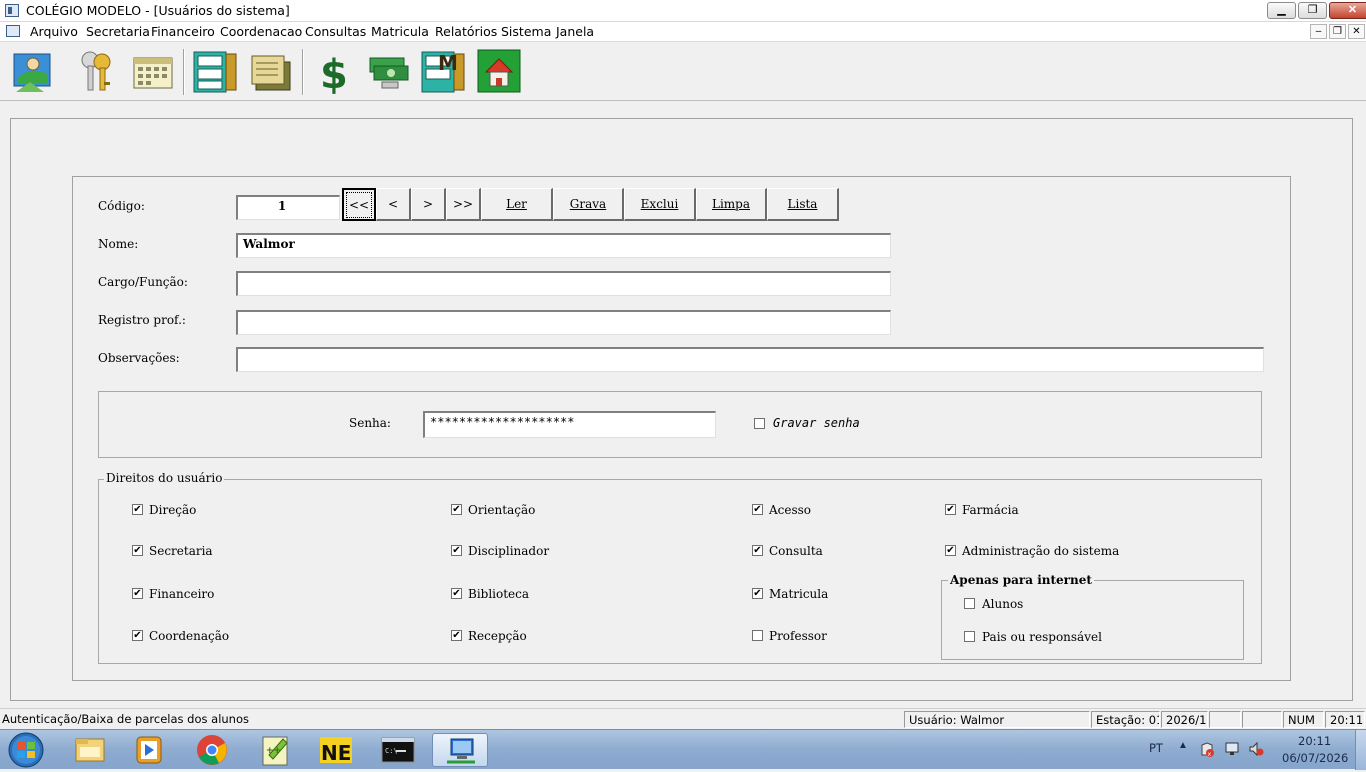 The image size is (1366, 772). What do you see at coordinates (158, 10) in the screenshot?
I see `window-title: COLÉGIO MODELO - [Usuários do sistema]` at bounding box center [158, 10].